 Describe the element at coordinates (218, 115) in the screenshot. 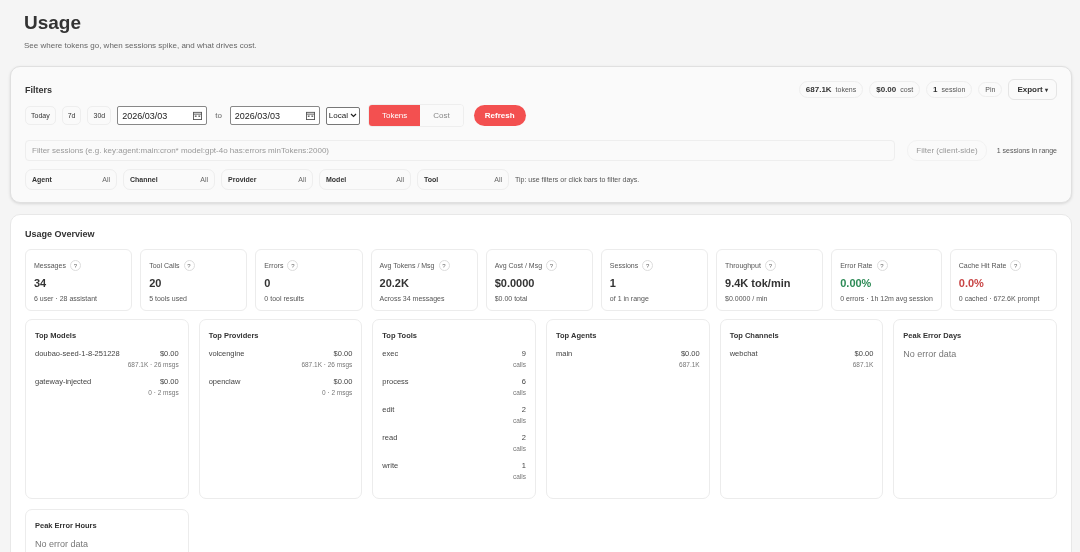

I see `range-separator: to` at that location.